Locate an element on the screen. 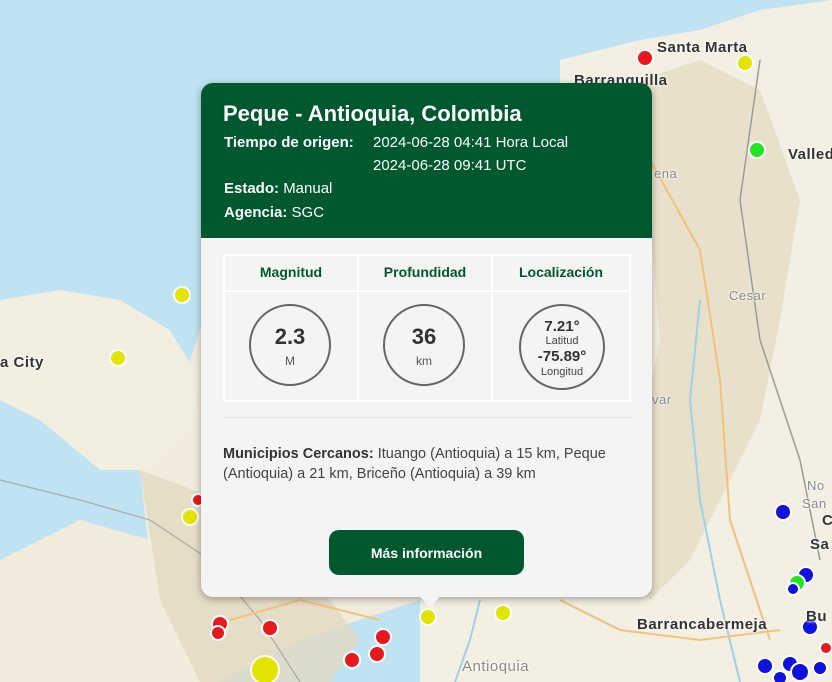  origin-time-label: Tiempo de origen: is located at coordinates (289, 142).